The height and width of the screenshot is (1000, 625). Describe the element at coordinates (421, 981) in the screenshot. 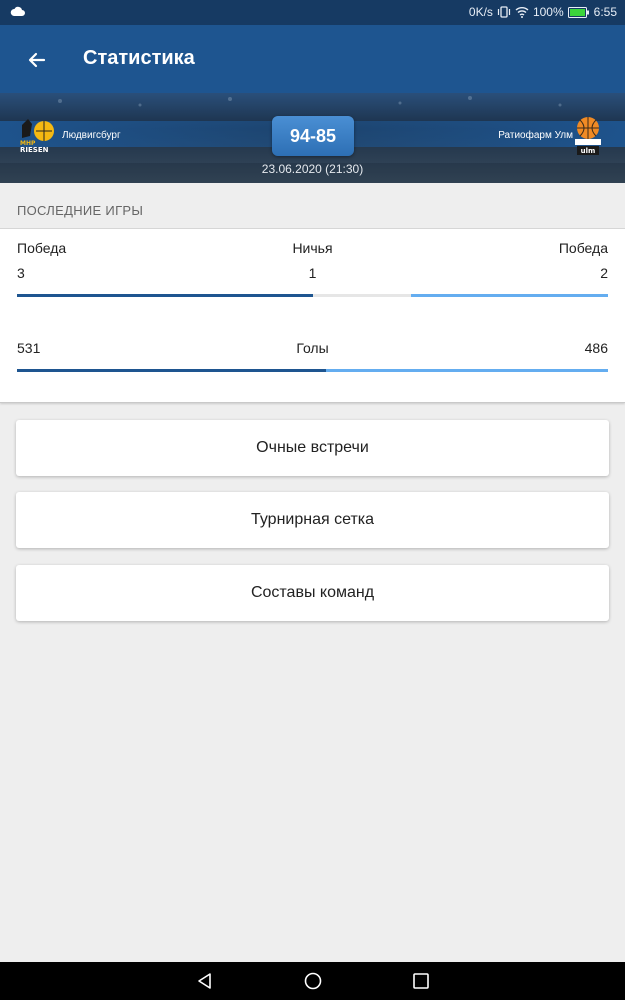

I see `recents-square-icon` at that location.